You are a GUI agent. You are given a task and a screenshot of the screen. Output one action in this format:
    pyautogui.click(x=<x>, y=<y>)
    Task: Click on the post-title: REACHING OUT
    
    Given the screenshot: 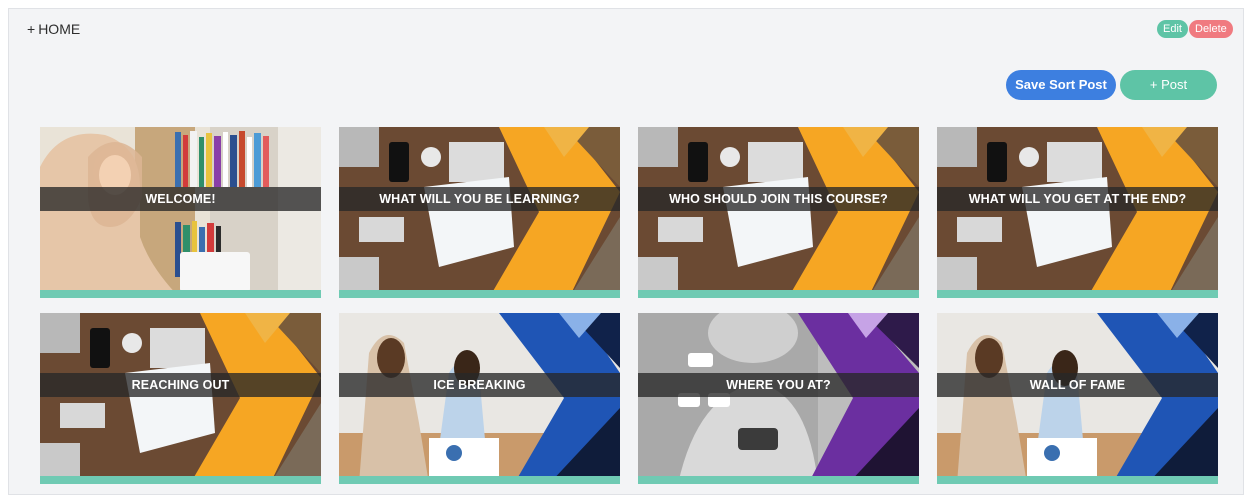 What is the action you would take?
    pyautogui.click(x=180, y=385)
    